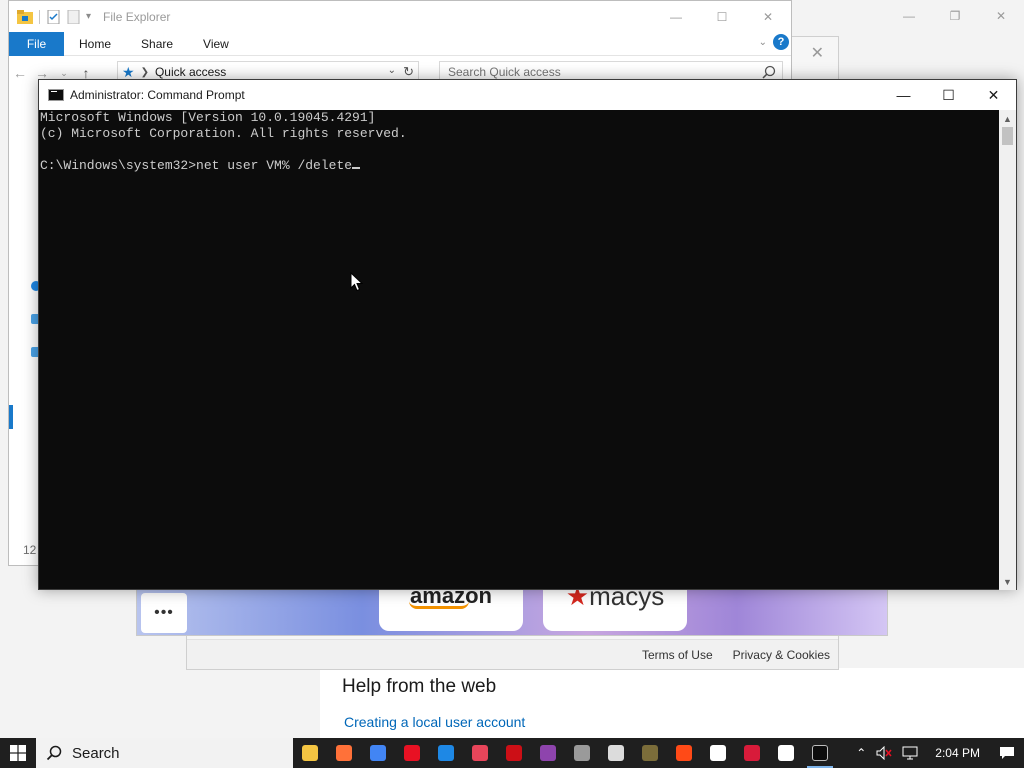 This screenshot has height=768, width=1024. Describe the element at coordinates (1007, 136) in the screenshot. I see `scrollbar-thumb` at that location.